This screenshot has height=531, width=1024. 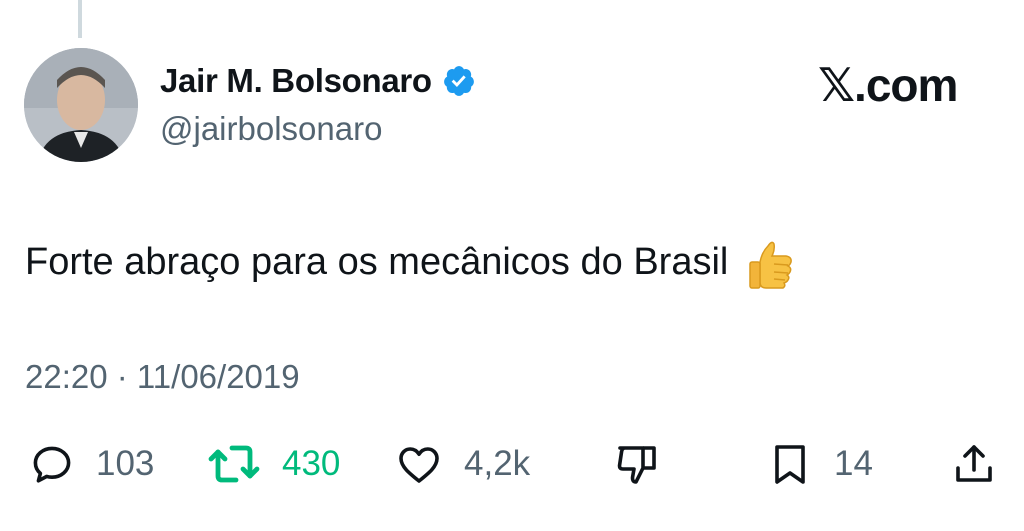 What do you see at coordinates (770, 262) in the screenshot?
I see `thumbs-up-emoji-icon` at bounding box center [770, 262].